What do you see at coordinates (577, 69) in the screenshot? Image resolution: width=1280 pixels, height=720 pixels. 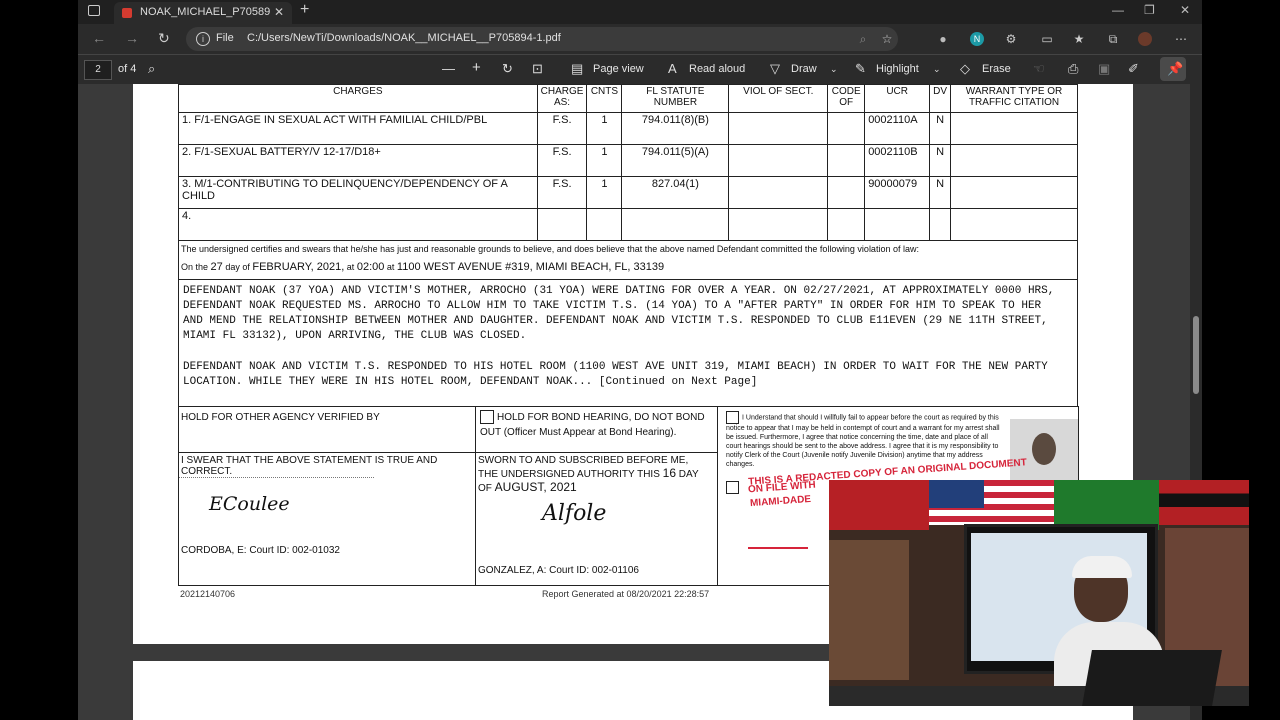 I see `page-view-icon: ▤` at bounding box center [577, 69].